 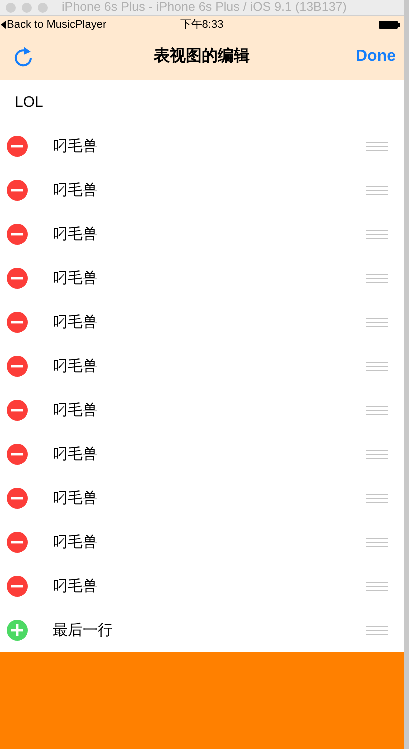 What do you see at coordinates (17, 630) in the screenshot?
I see `add-icon` at bounding box center [17, 630].